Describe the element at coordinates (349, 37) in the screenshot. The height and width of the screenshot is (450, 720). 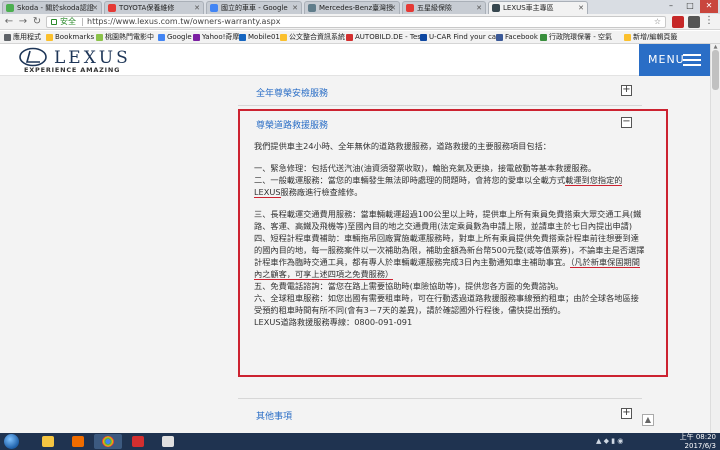
I see `autobild-icon` at that location.